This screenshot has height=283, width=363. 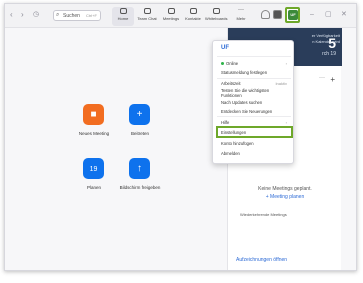 What do you see at coordinates (246, 111) in the screenshot?
I see `menu-item-news: Entdecken Sie Neuerungen` at bounding box center [246, 111].